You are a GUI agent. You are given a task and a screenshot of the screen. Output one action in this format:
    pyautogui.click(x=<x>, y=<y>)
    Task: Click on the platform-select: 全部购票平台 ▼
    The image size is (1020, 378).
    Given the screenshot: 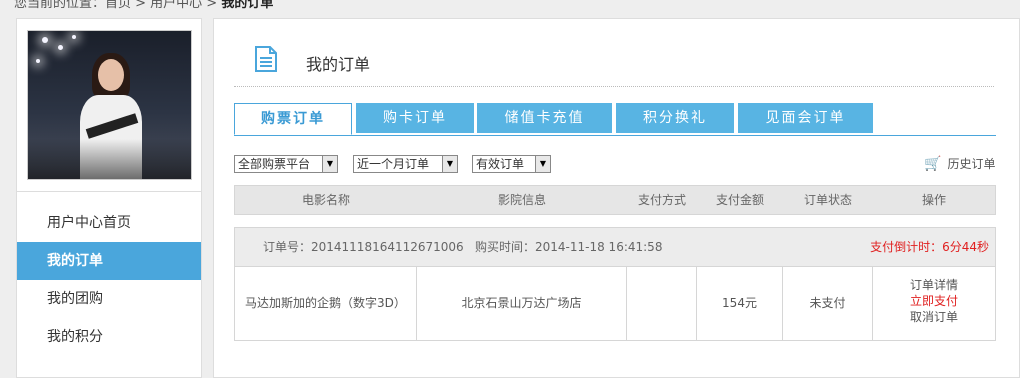 What is the action you would take?
    pyautogui.click(x=286, y=164)
    